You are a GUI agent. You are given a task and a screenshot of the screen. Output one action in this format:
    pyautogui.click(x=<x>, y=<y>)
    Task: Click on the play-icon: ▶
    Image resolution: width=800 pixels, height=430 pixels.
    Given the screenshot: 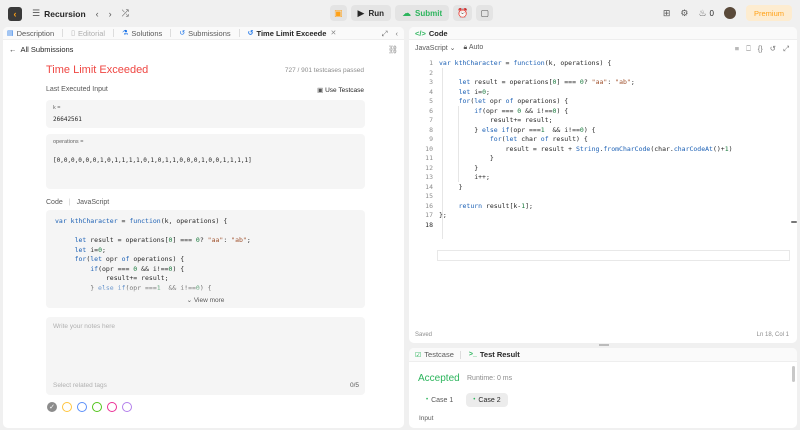 What is the action you would take?
    pyautogui.click(x=361, y=12)
    